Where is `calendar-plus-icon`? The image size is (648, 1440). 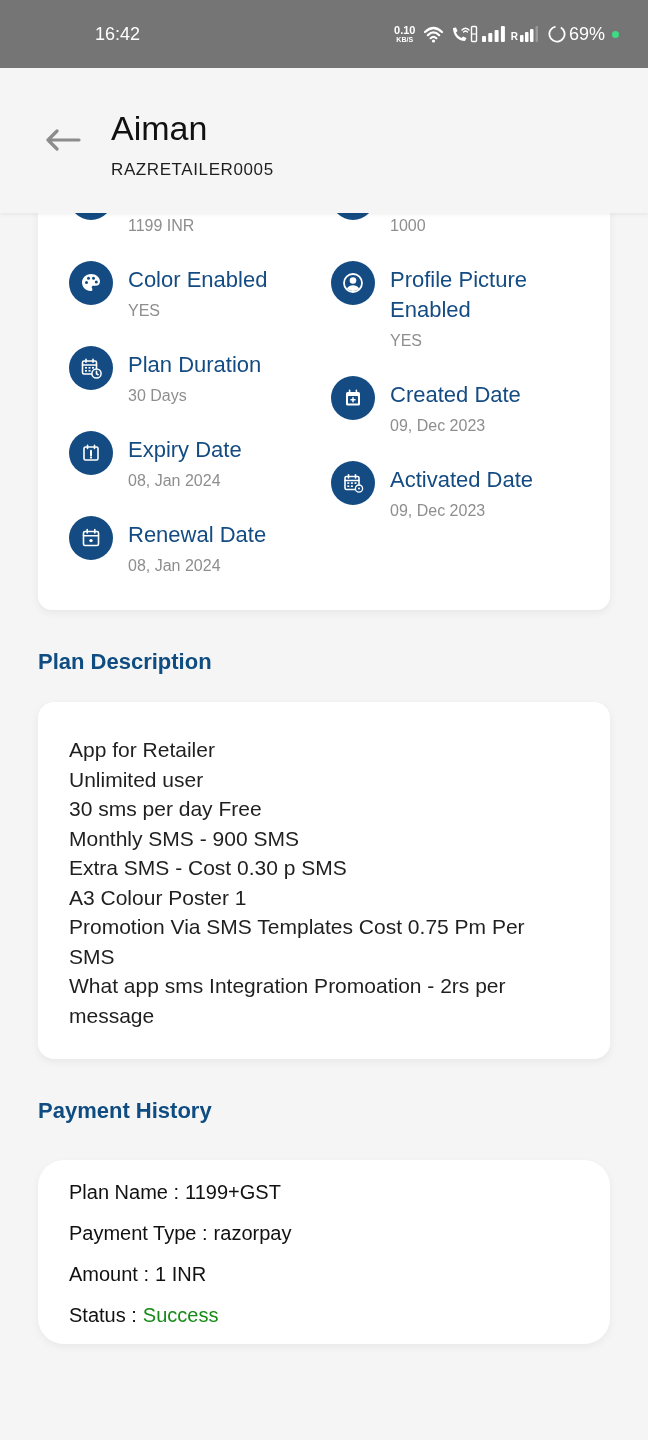 calendar-plus-icon is located at coordinates (353, 398).